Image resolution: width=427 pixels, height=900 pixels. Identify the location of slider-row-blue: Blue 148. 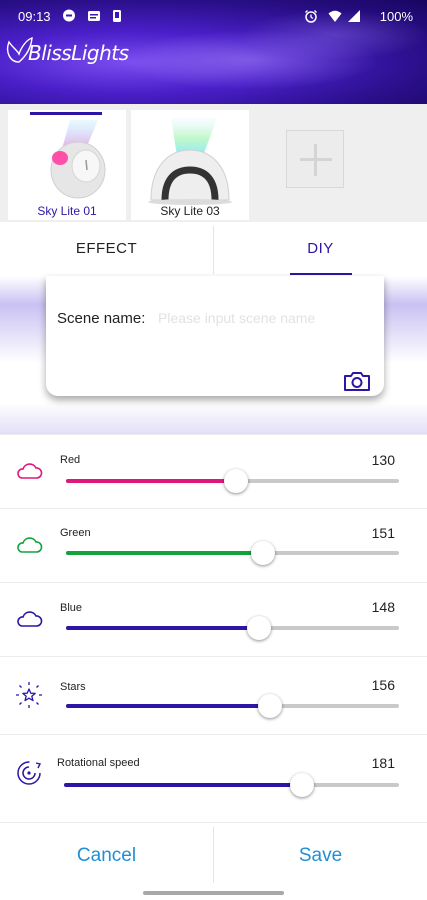
(213, 619).